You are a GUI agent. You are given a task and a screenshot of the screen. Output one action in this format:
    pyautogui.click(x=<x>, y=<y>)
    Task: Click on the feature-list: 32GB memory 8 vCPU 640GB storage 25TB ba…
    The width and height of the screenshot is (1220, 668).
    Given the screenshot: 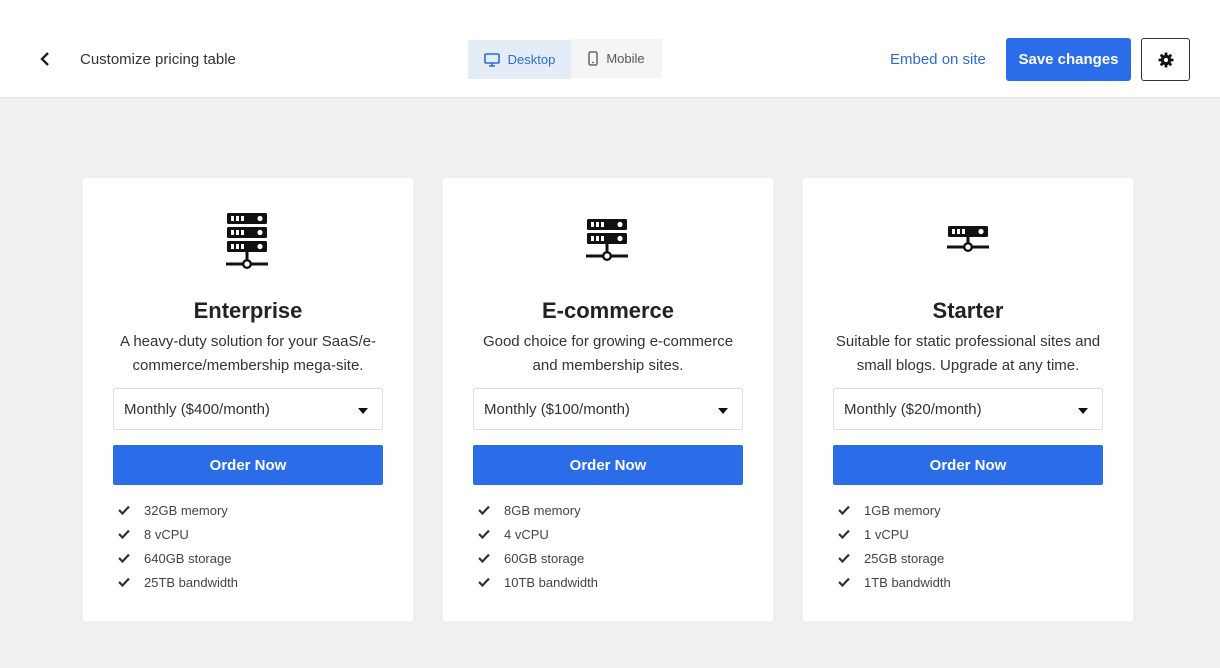 What is the action you would take?
    pyautogui.click(x=178, y=546)
    